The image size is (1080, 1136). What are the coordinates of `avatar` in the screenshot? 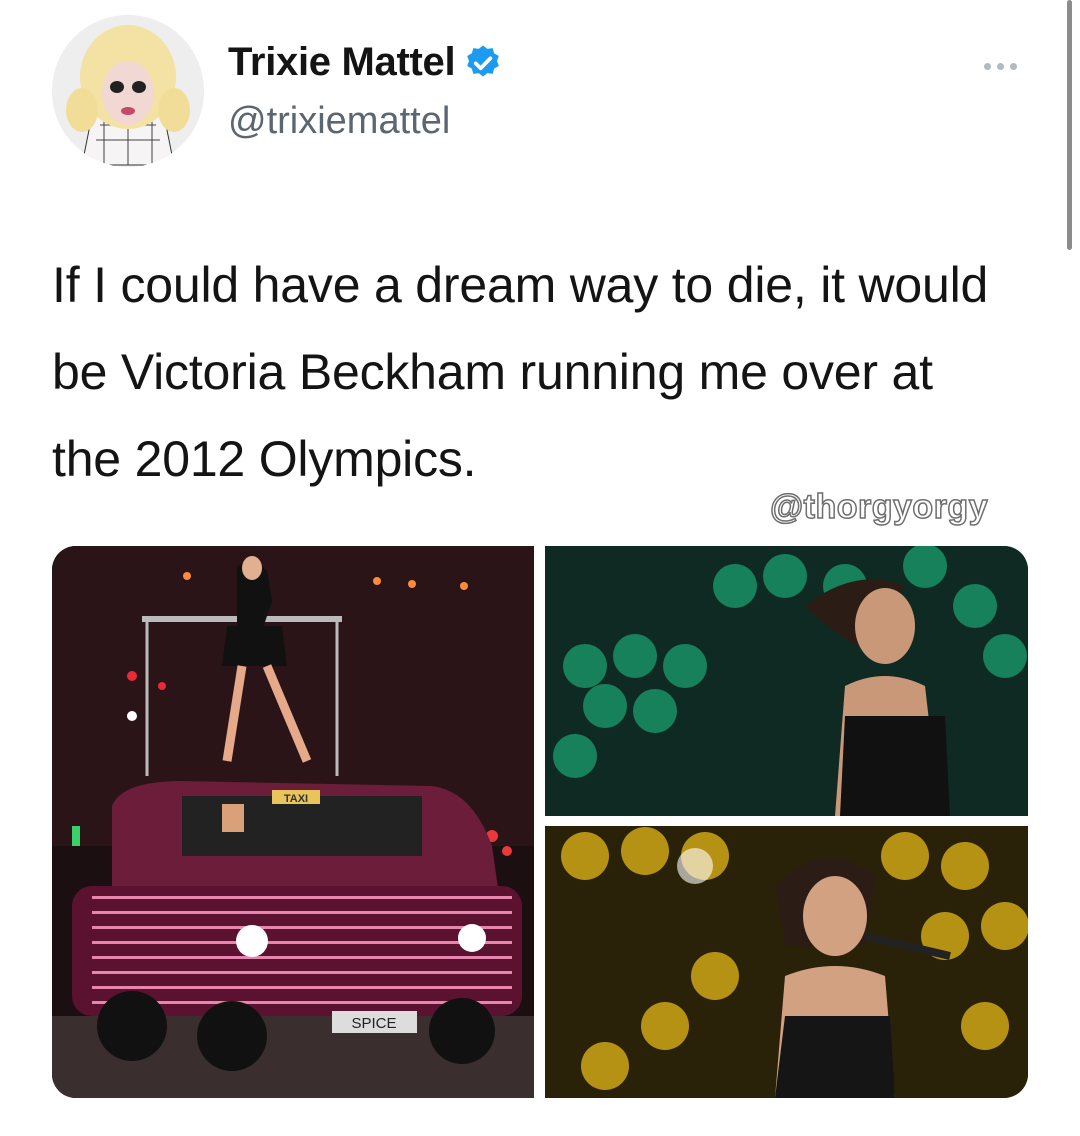 It's located at (128, 91).